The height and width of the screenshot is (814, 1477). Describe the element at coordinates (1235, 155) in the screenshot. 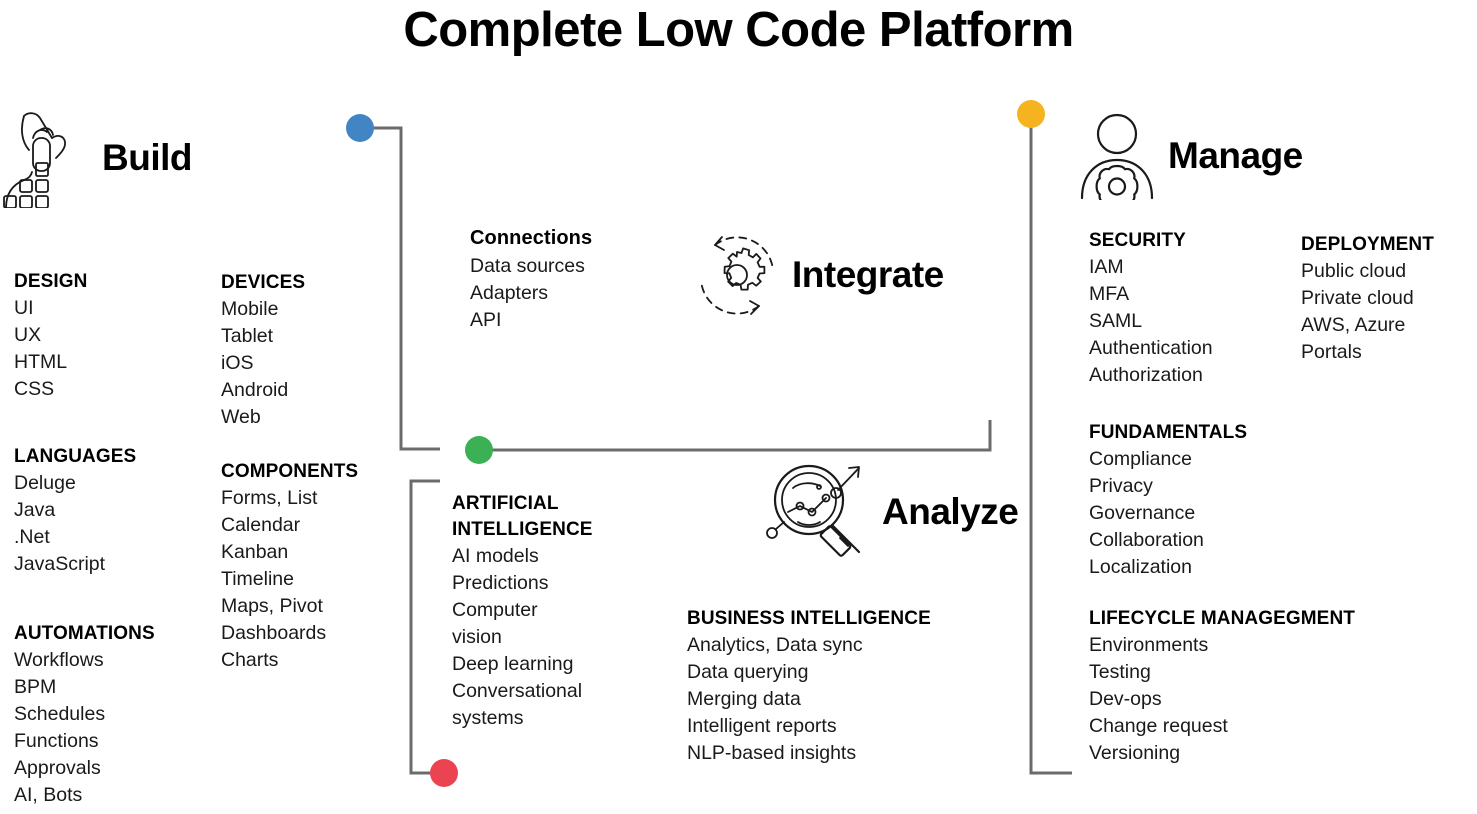

I see `pillar-manage-label: Manage` at that location.